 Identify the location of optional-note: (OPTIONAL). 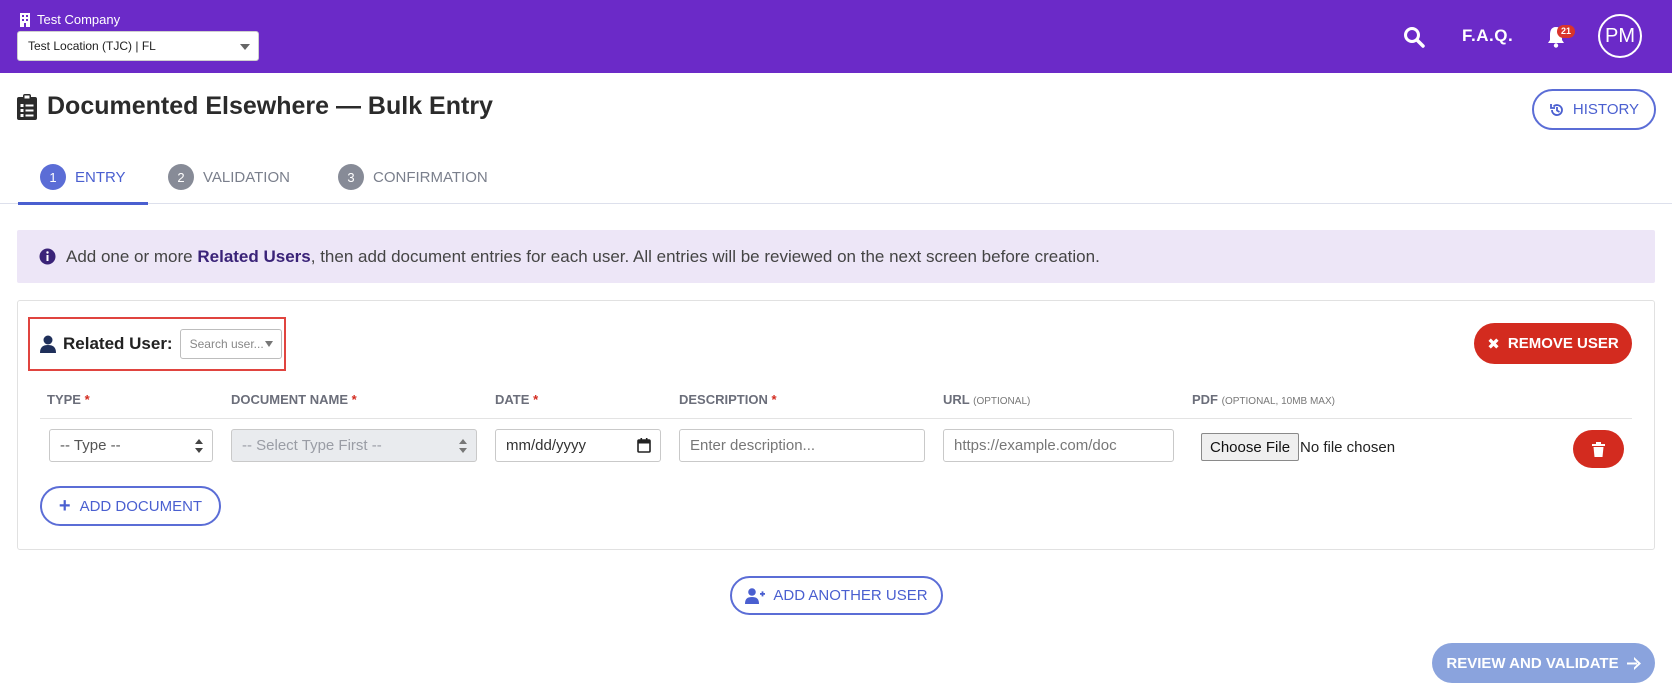
(1002, 401).